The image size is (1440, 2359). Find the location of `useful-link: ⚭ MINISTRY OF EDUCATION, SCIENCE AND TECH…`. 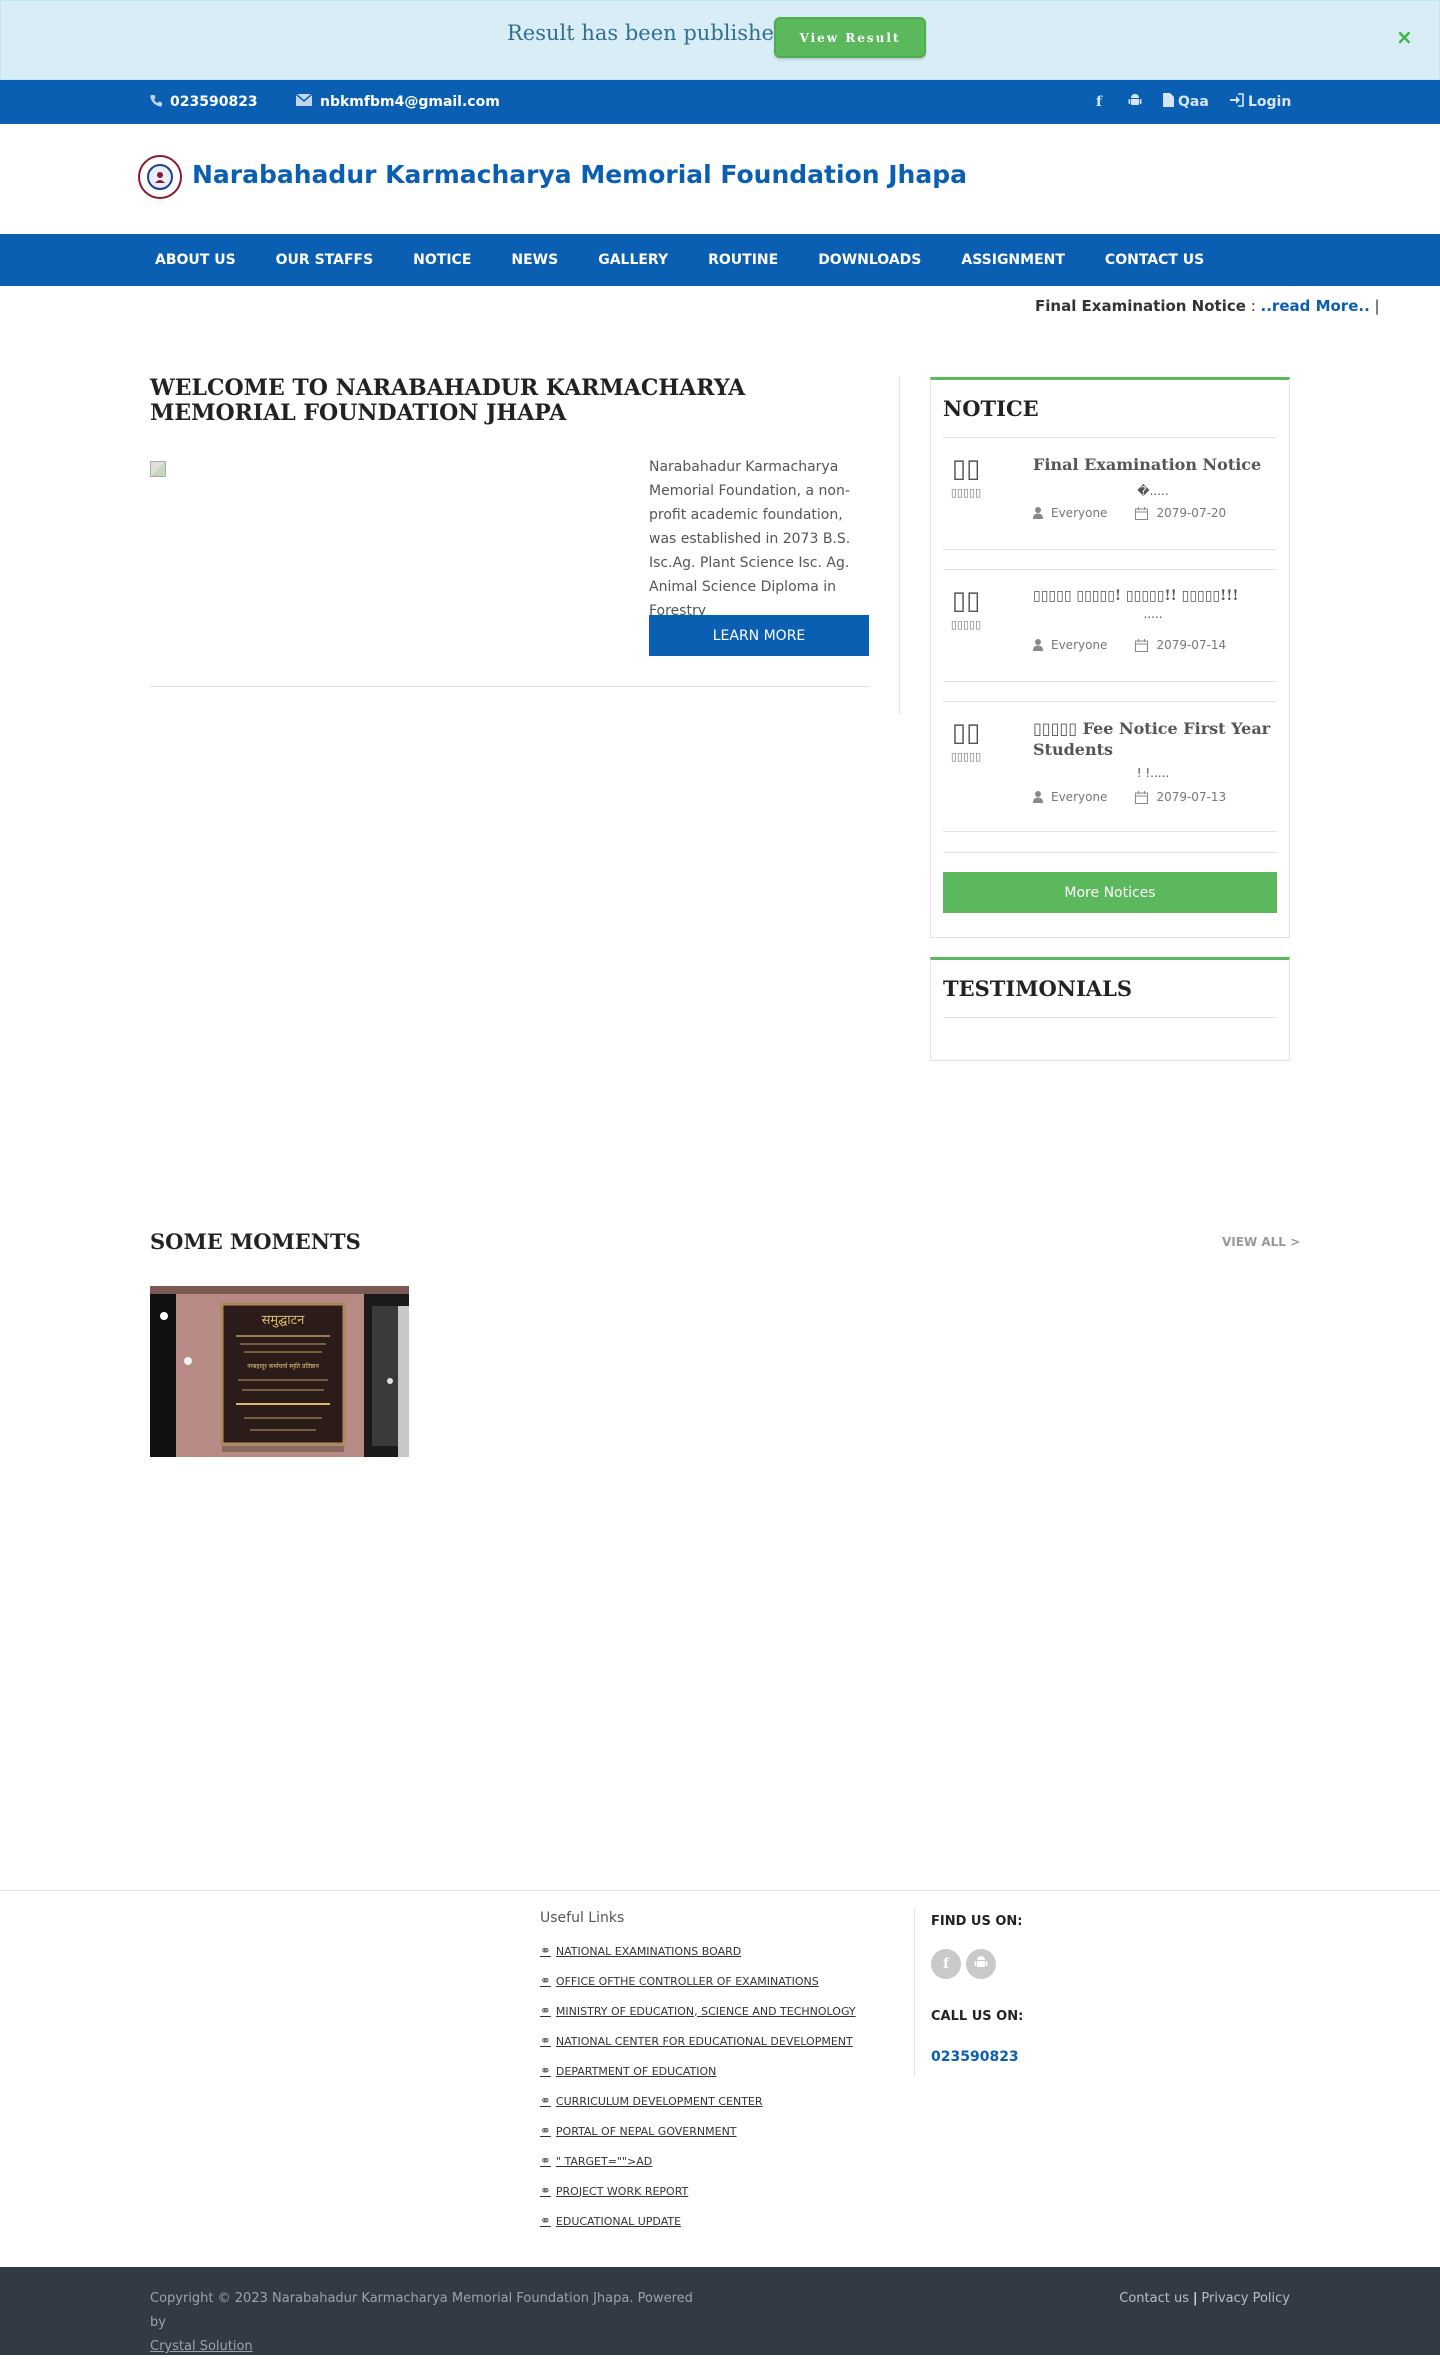

useful-link: ⚭ MINISTRY OF EDUCATION, SCIENCE AND TECH… is located at coordinates (698, 2011).